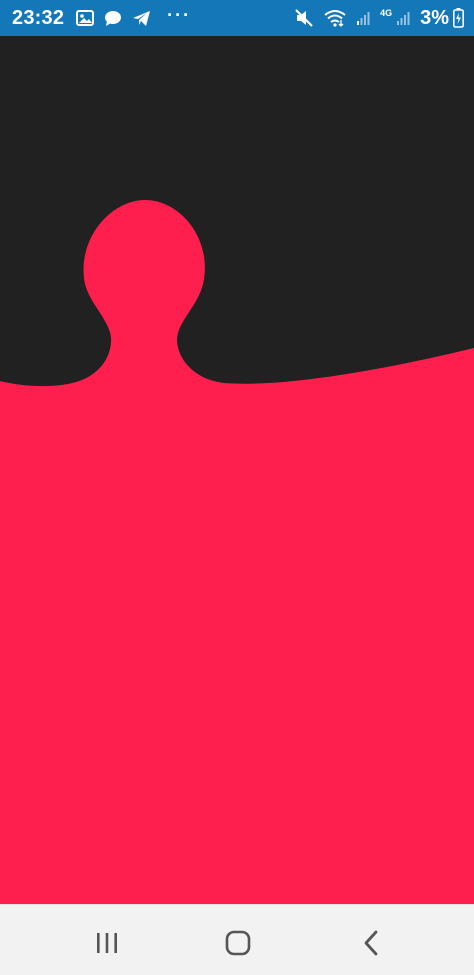 The image size is (474, 975). What do you see at coordinates (386, 12) in the screenshot?
I see `network-type-label: 4G` at bounding box center [386, 12].